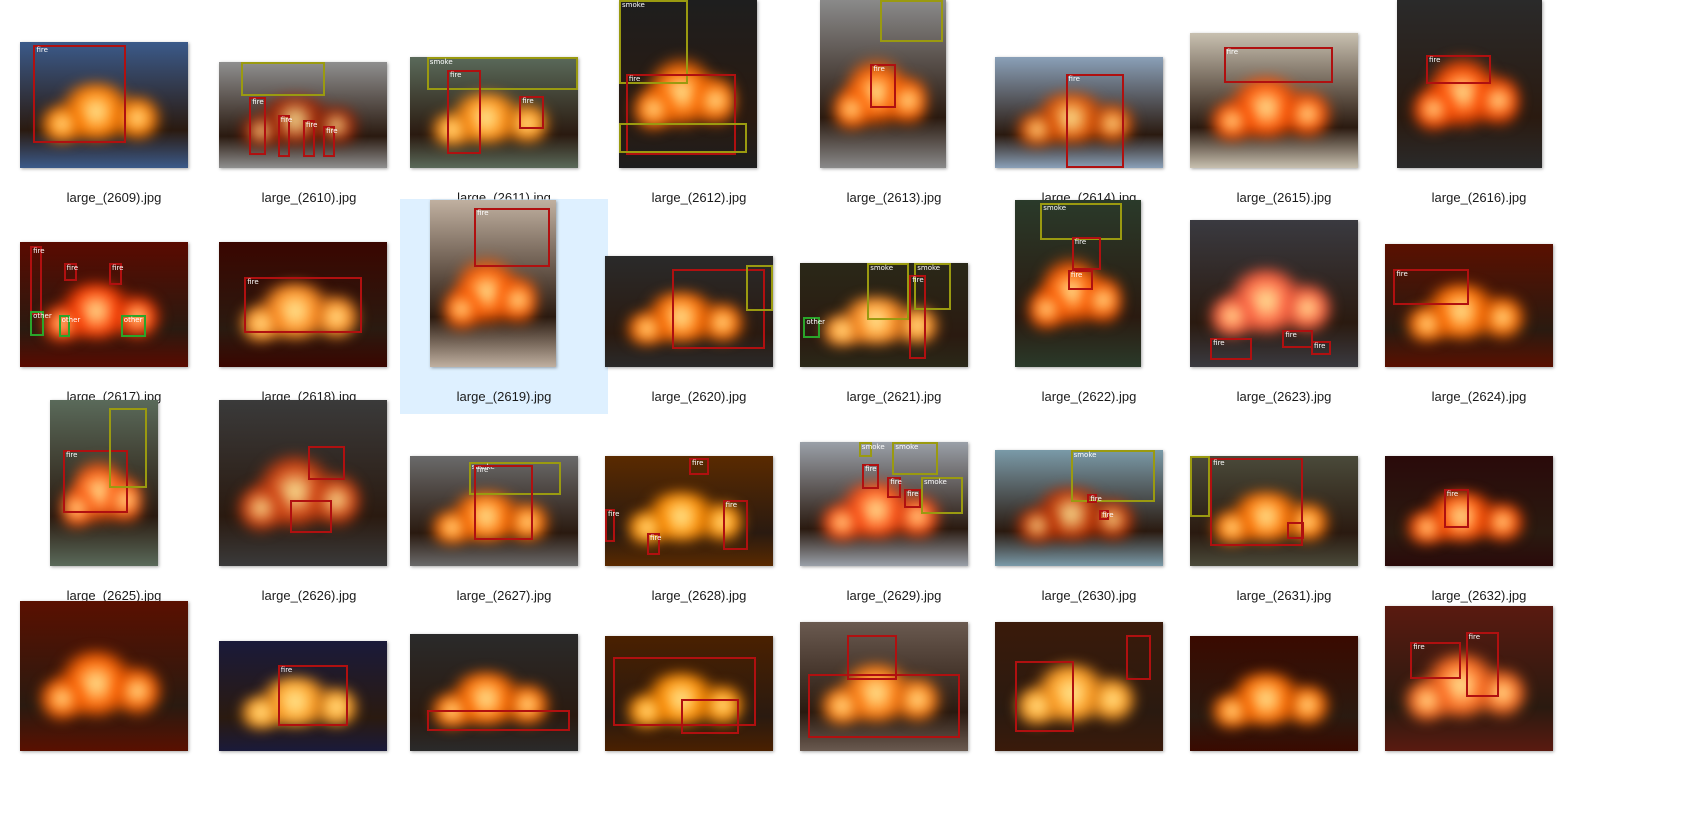 This screenshot has height=816, width=1697. I want to click on file-item: smoke smoke fire other large_(2621).jpg, so click(894, 306).